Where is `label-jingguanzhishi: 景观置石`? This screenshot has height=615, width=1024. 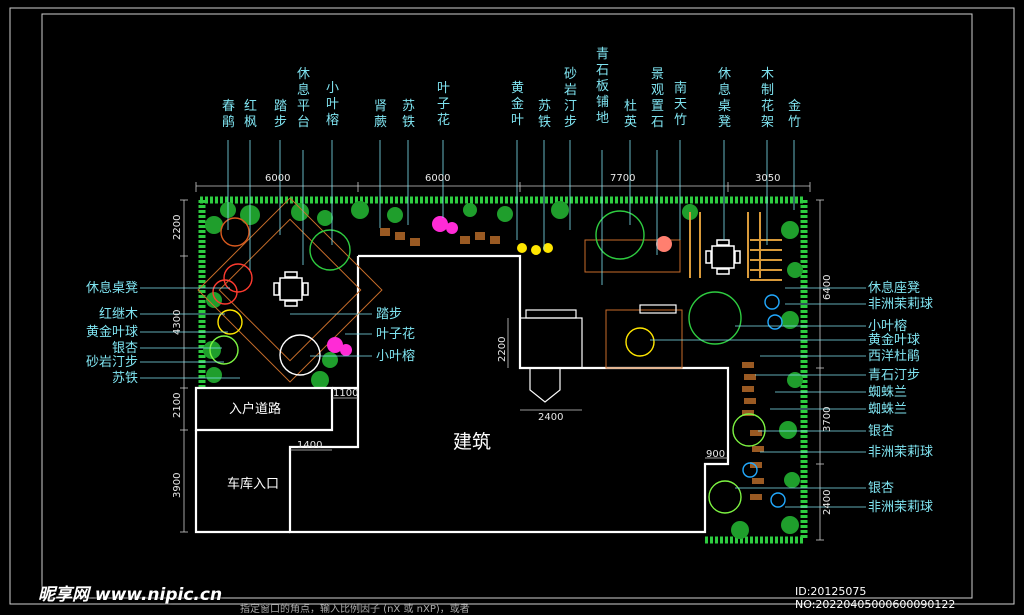 label-jingguanzhishi: 景观置石 is located at coordinates (657, 98).